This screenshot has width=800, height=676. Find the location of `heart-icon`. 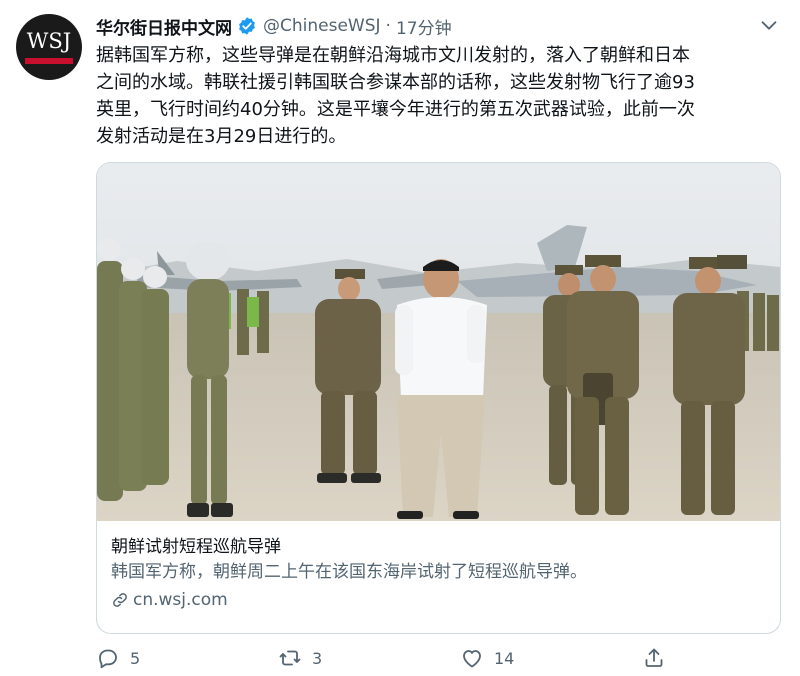

heart-icon is located at coordinates (472, 659).